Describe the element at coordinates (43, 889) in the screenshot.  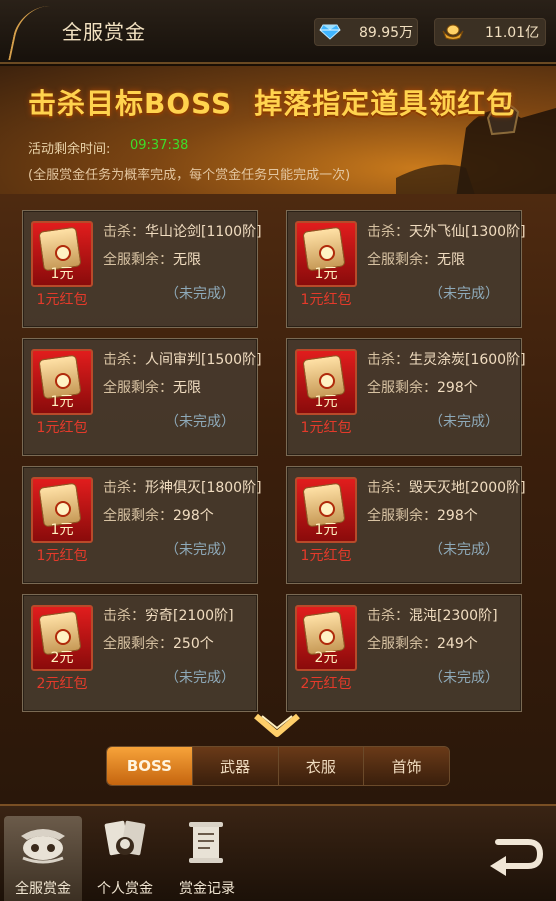
I see `nav-label: 全服赏金` at that location.